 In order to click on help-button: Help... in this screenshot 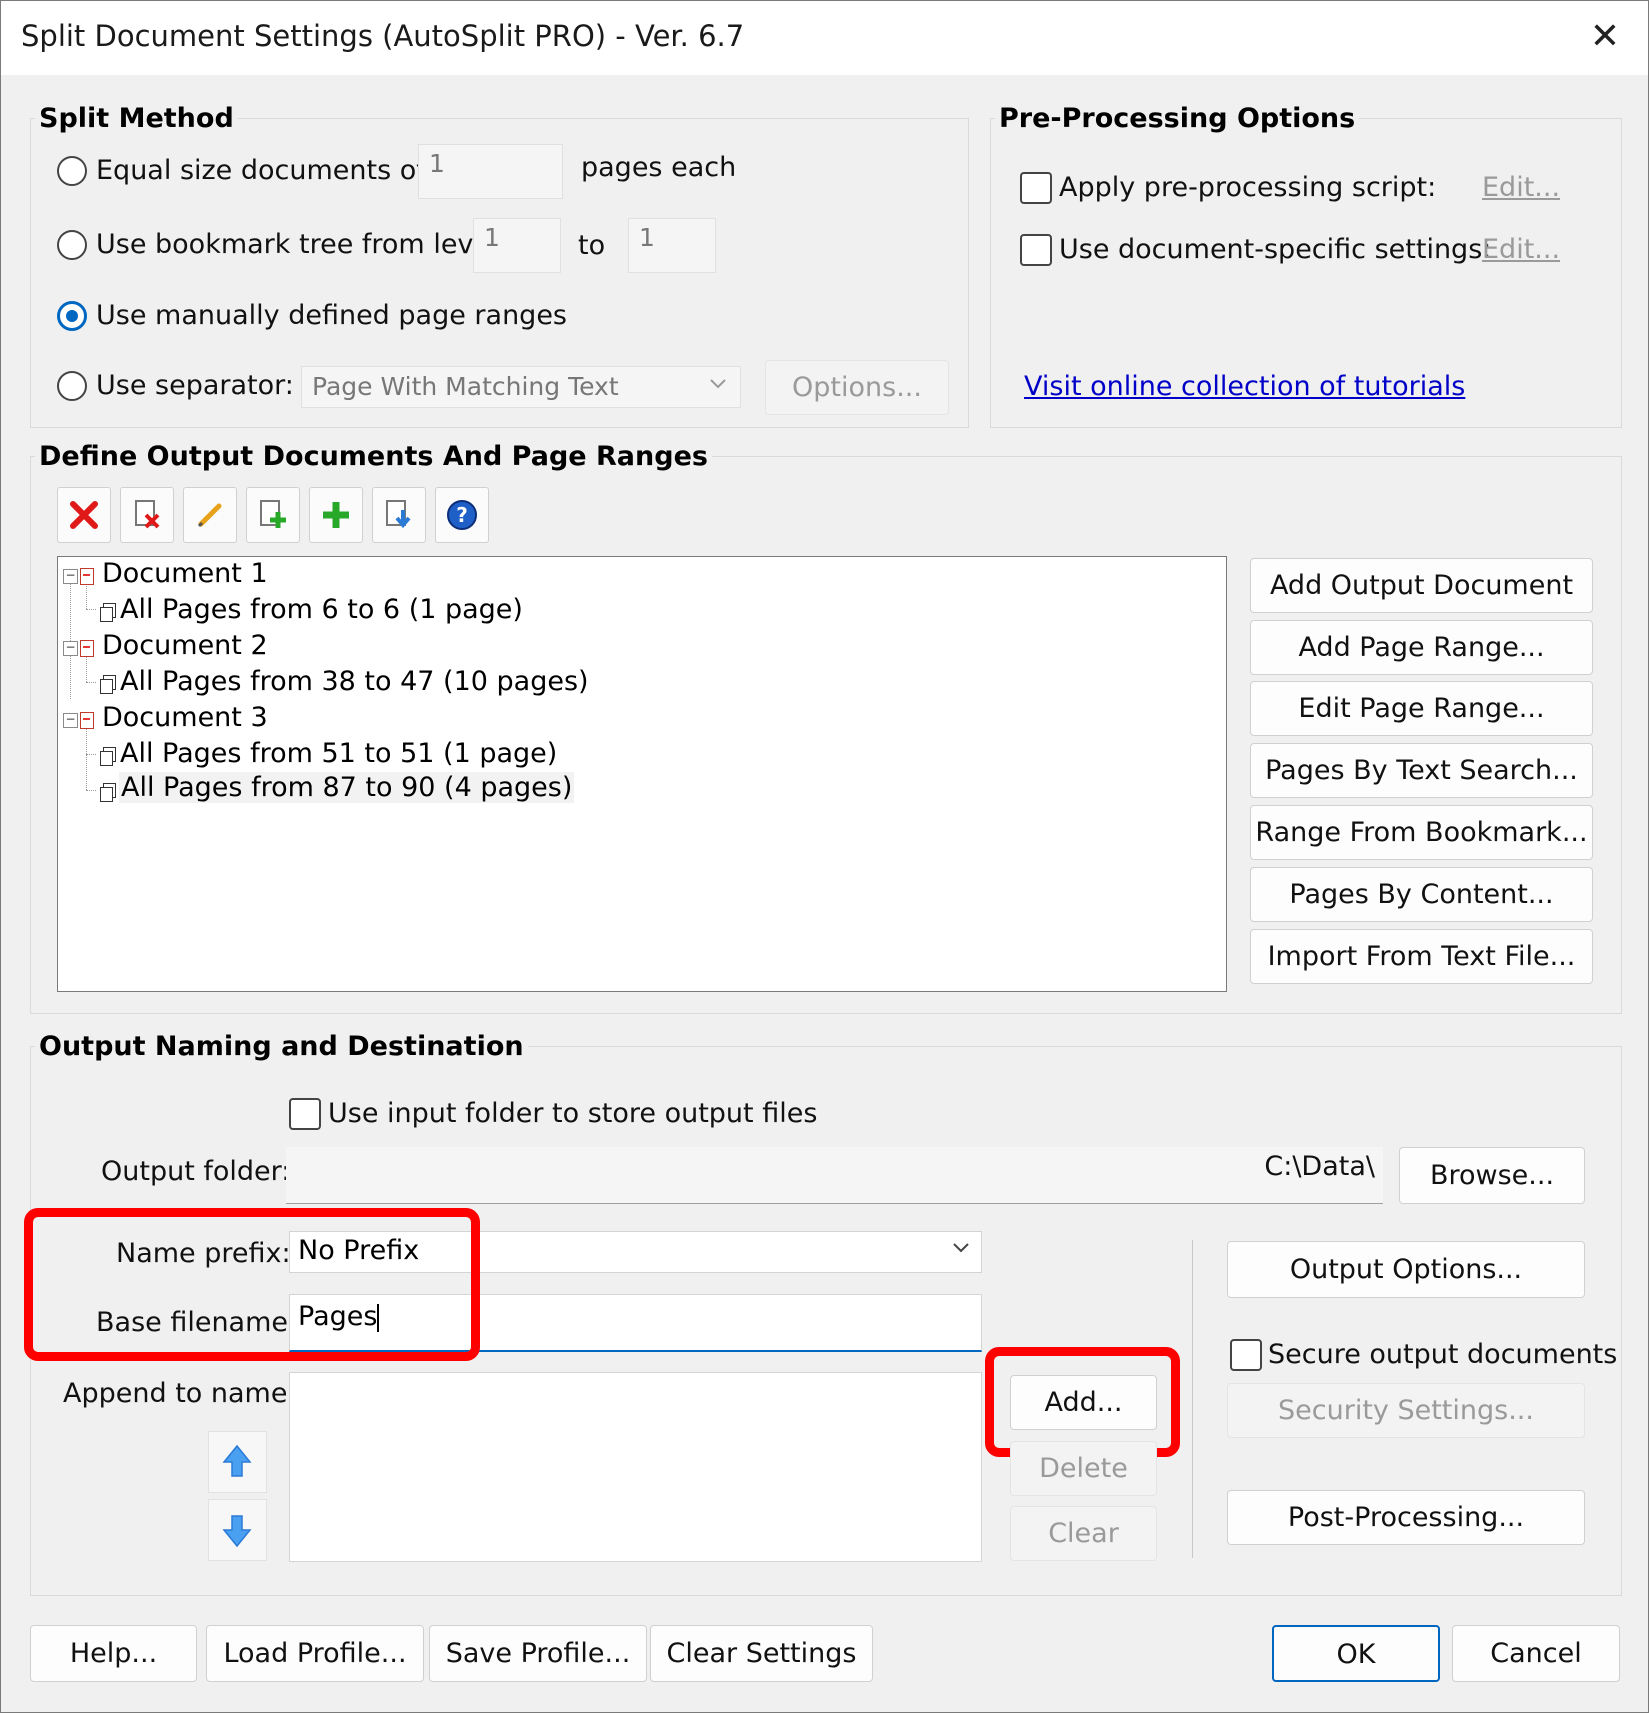, I will do `click(113, 1653)`.